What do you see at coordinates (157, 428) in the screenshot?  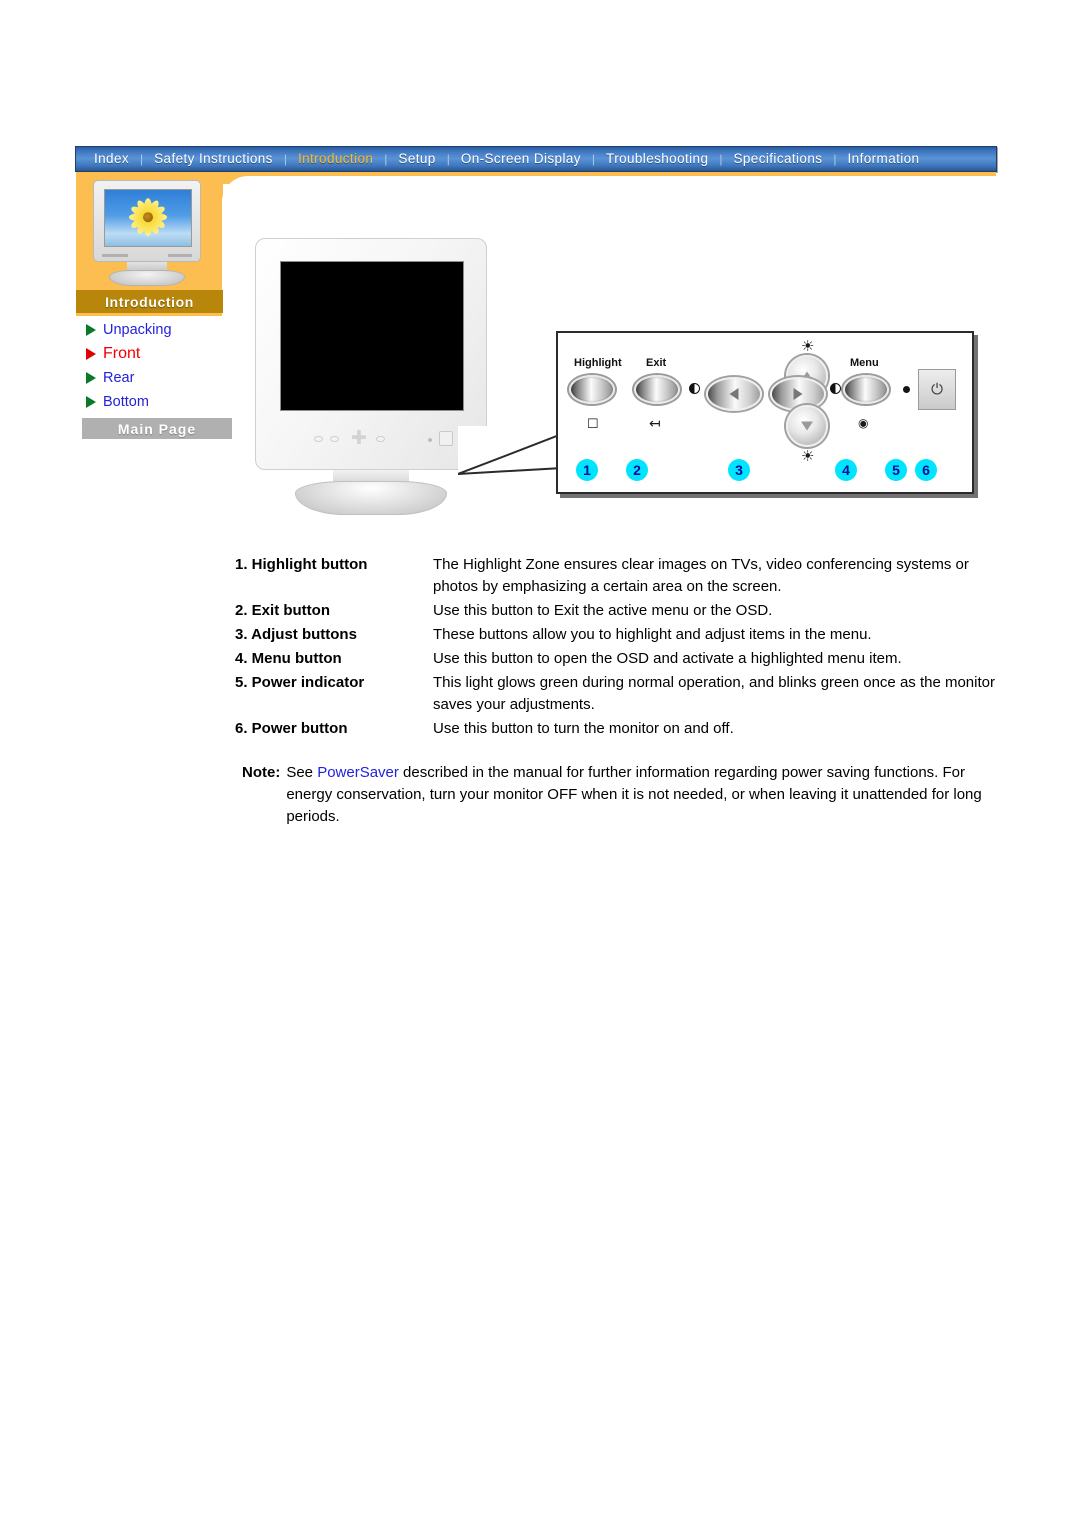 I see `main-page-button: Main Page` at bounding box center [157, 428].